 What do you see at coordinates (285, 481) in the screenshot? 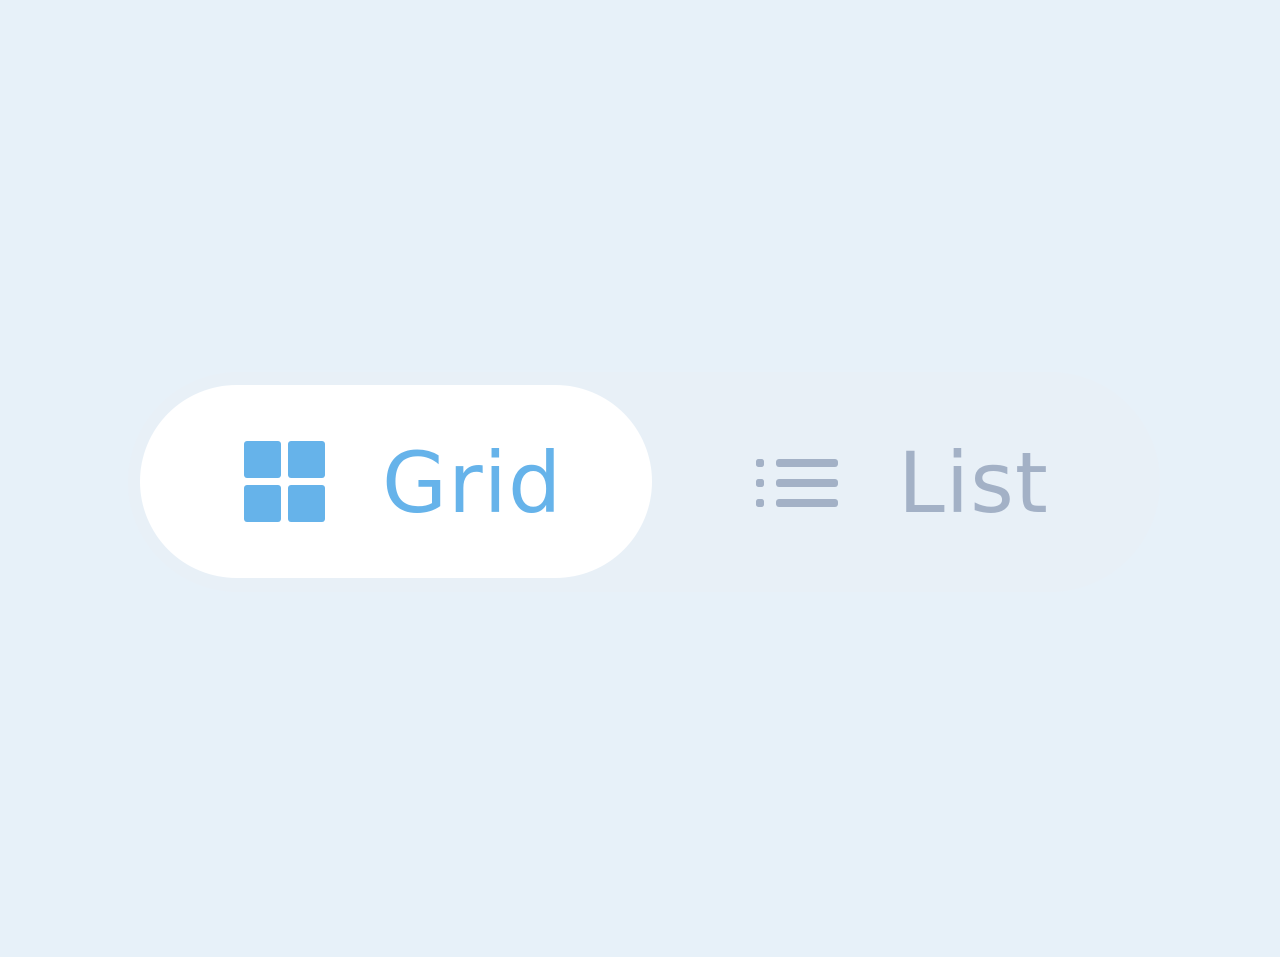
I see `grid-icon` at bounding box center [285, 481].